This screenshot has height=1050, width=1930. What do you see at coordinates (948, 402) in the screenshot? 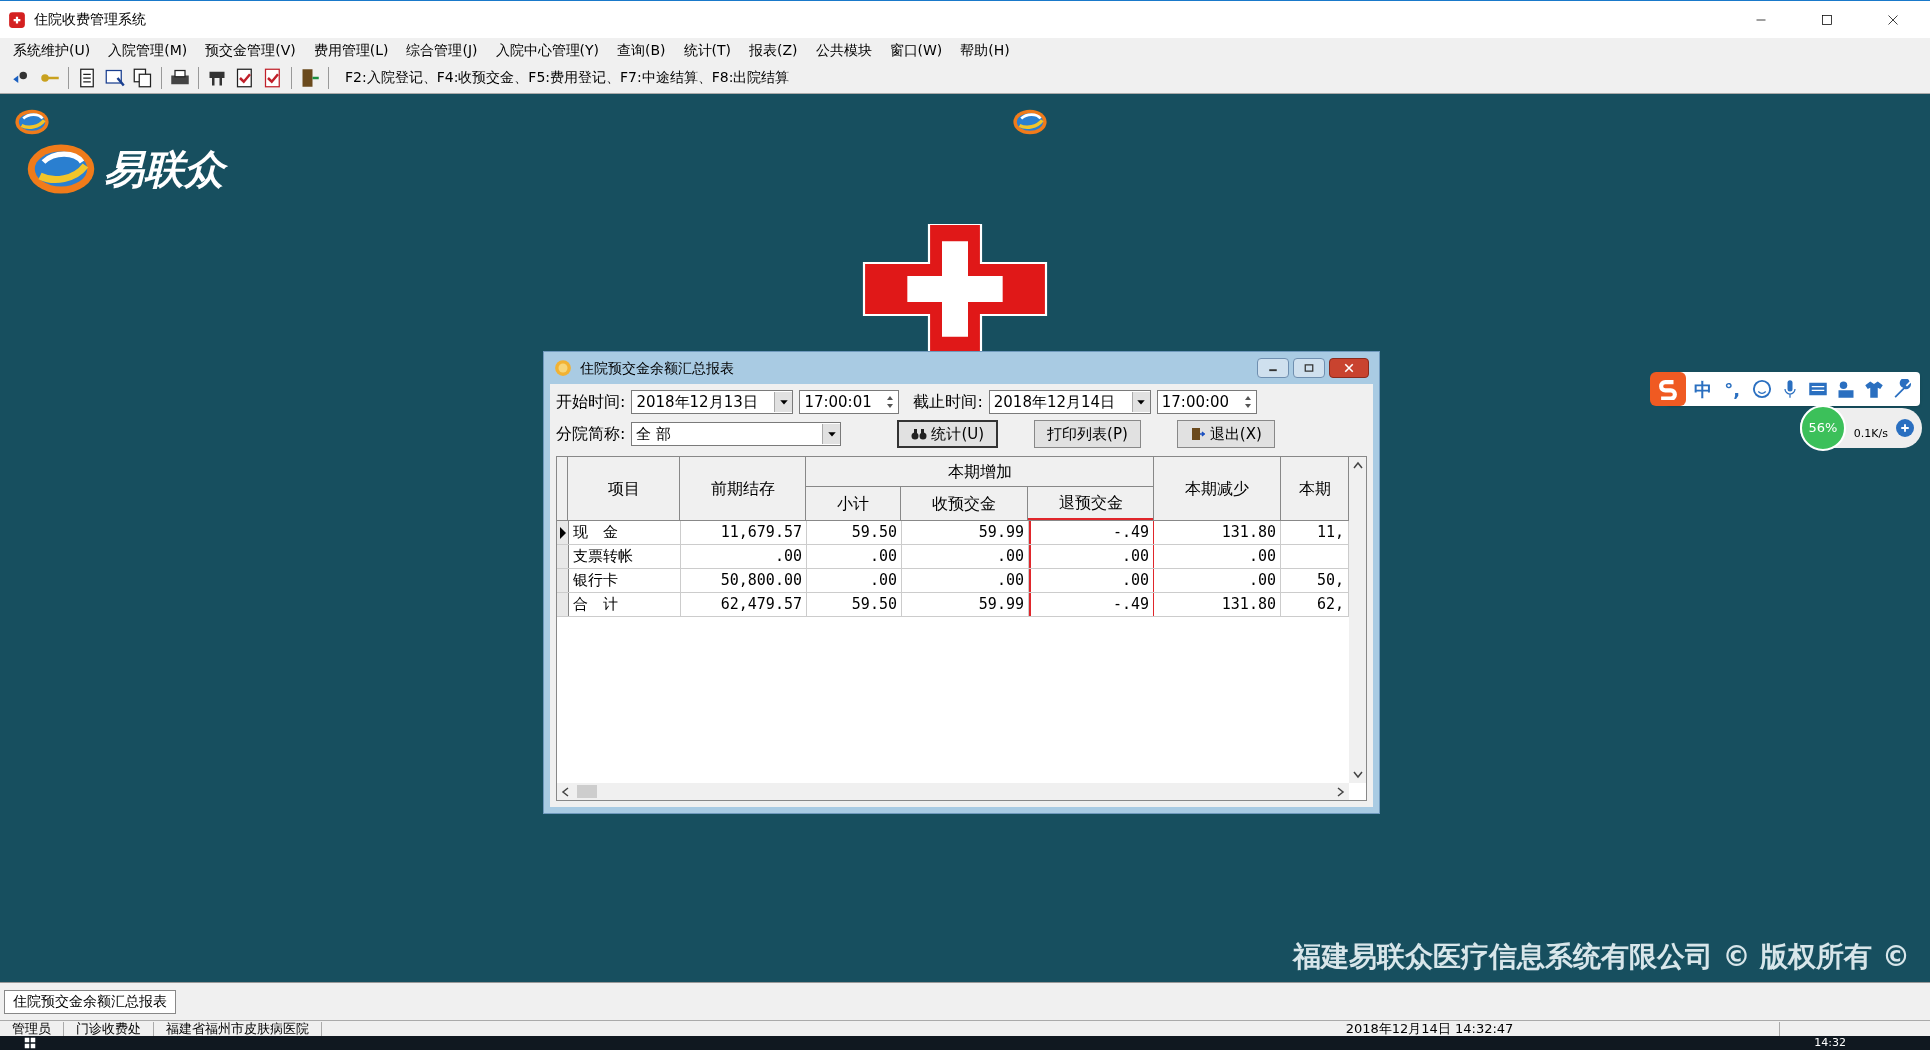
I see `end-time-label: 截止时间:` at bounding box center [948, 402].